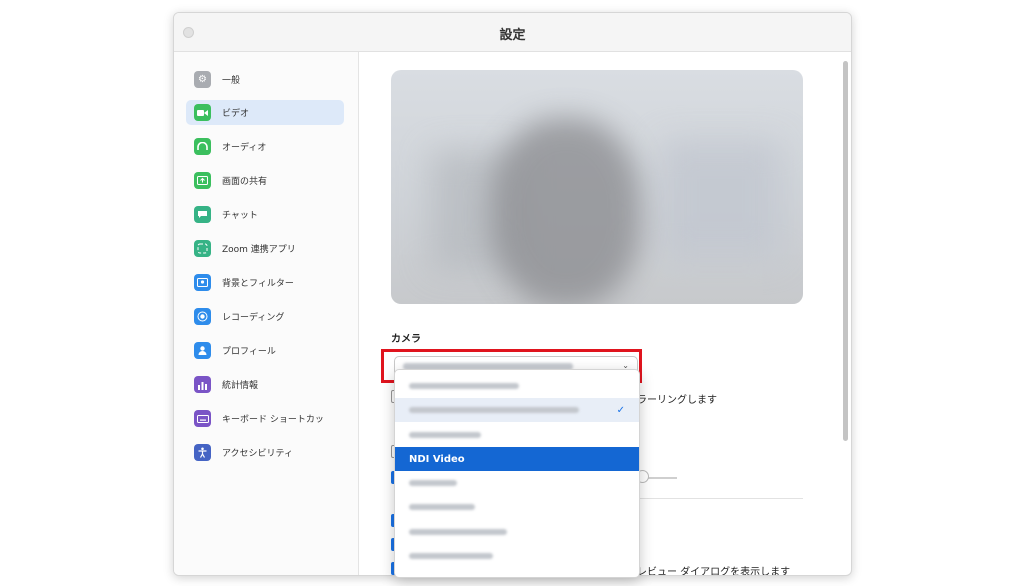 This screenshot has height=586, width=1024. I want to click on title-bar: 設定, so click(512, 32).